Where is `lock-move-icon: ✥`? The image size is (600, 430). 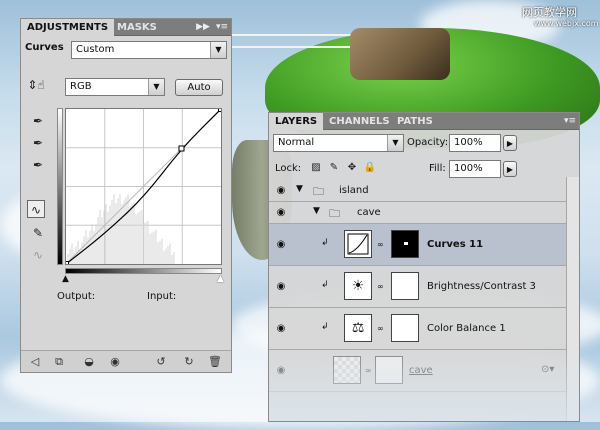
lock-move-icon: ✥ is located at coordinates (352, 168).